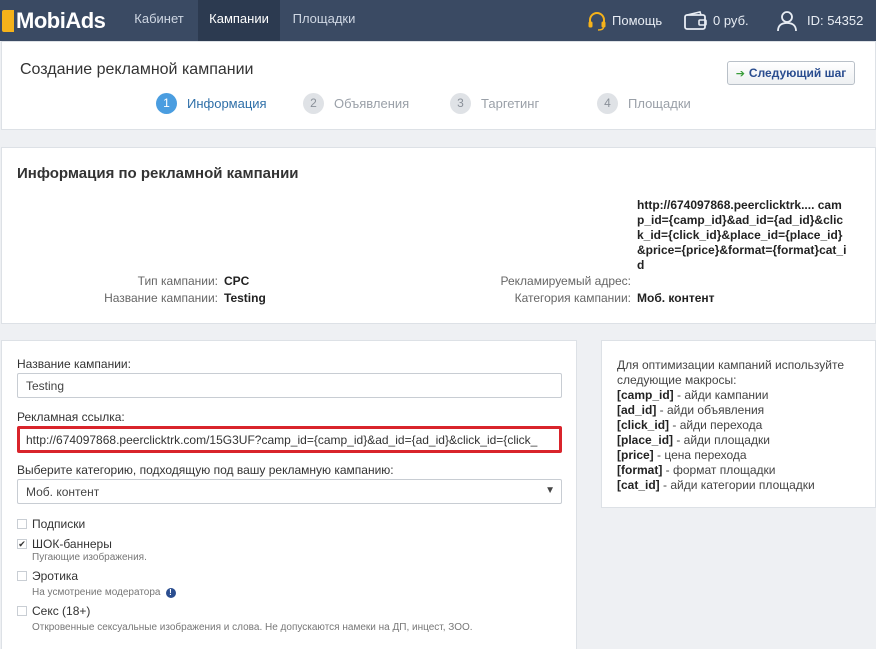 The height and width of the screenshot is (649, 876). I want to click on wallet-icon, so click(695, 20).